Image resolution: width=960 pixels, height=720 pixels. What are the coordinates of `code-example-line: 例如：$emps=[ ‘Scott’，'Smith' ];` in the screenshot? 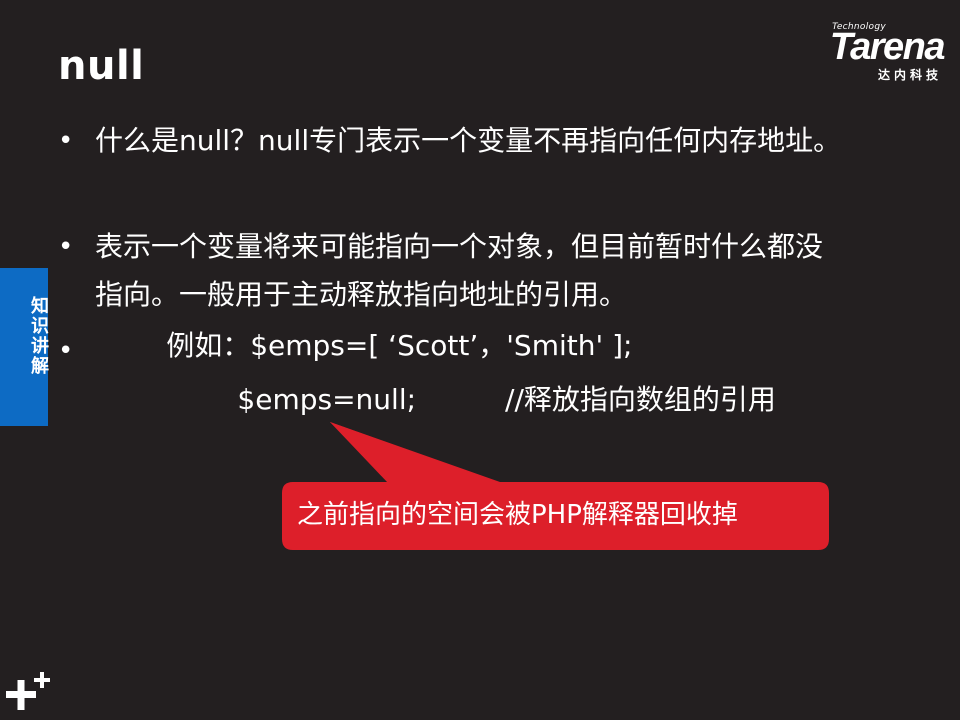 It's located at (364, 345).